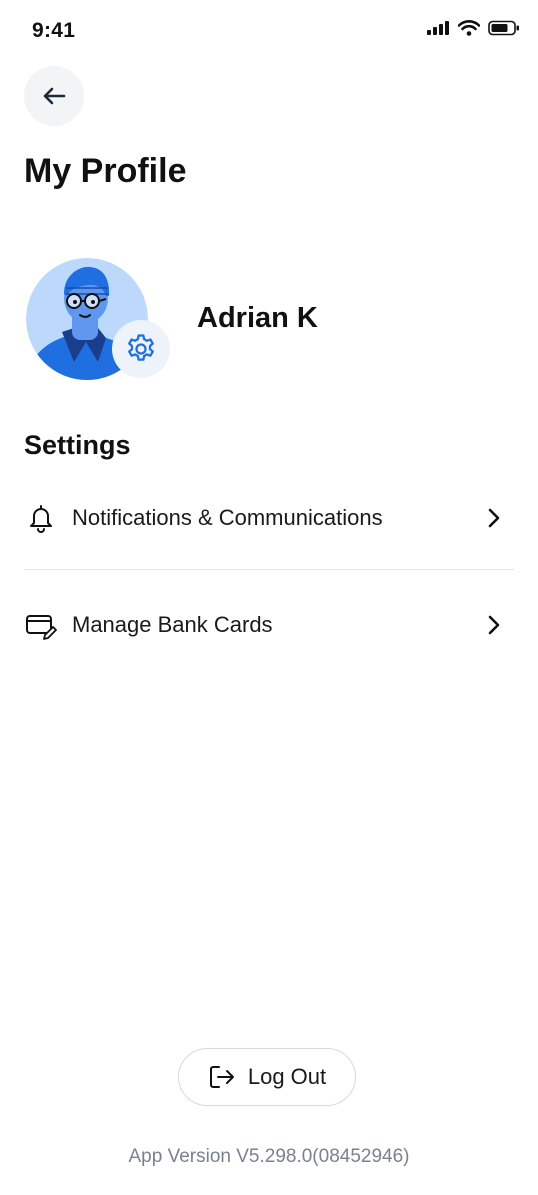 The height and width of the screenshot is (1195, 538). What do you see at coordinates (41, 518) in the screenshot?
I see `bell-icon` at bounding box center [41, 518].